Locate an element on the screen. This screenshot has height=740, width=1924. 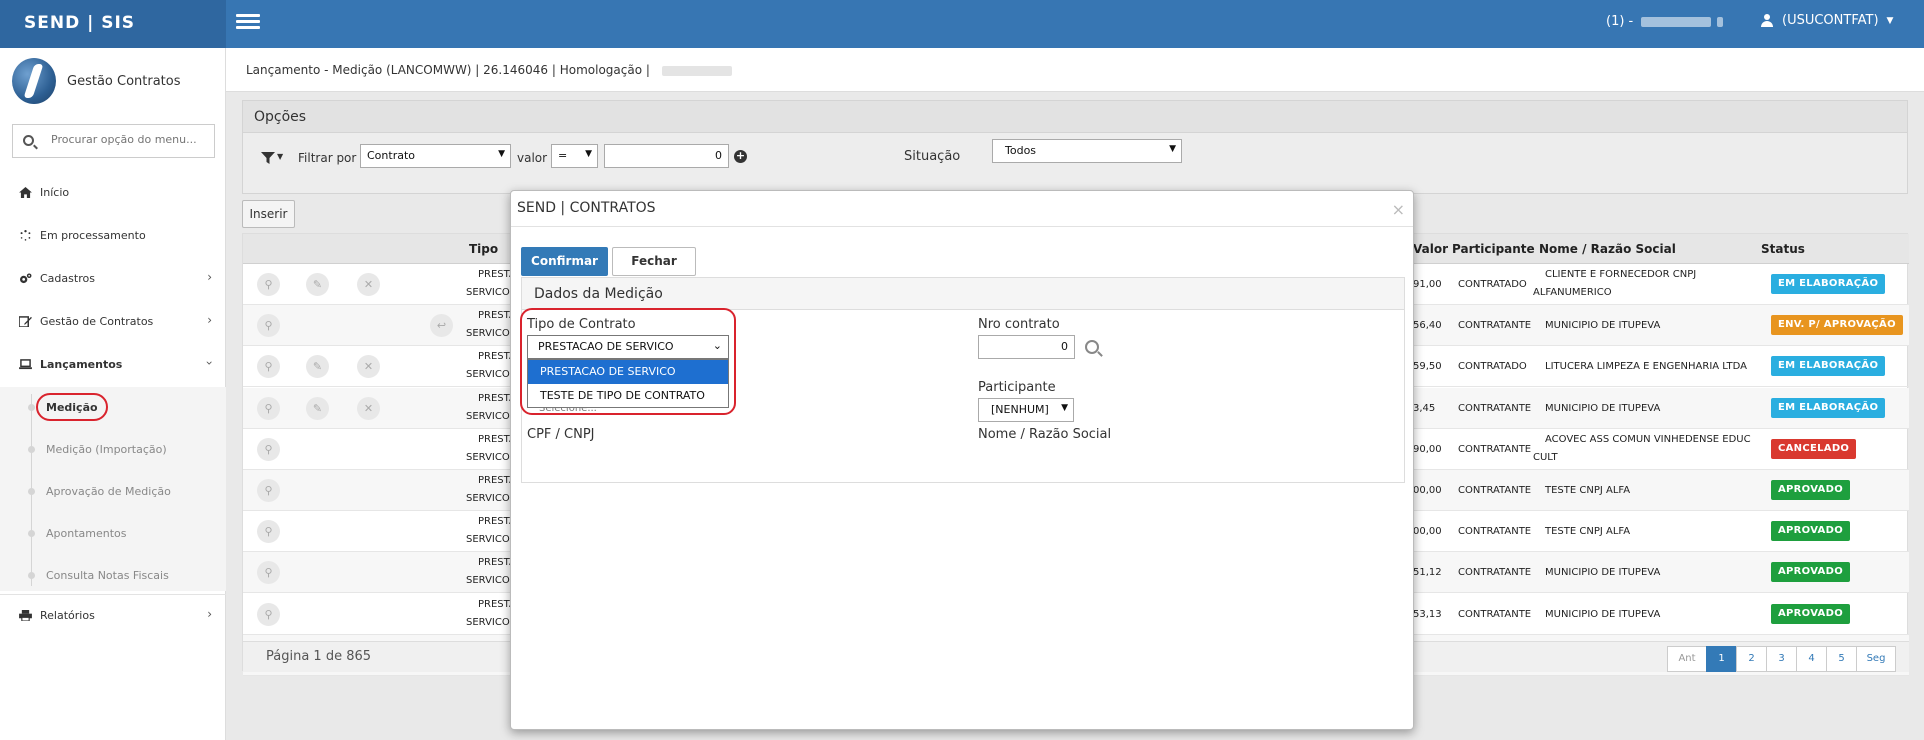
operator-value: = is located at coordinates (563, 155).